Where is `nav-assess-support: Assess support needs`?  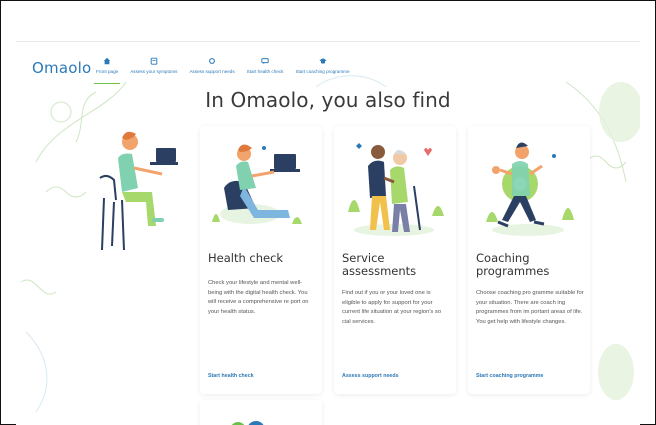
nav-assess-support: Assess support needs is located at coordinates (211, 71).